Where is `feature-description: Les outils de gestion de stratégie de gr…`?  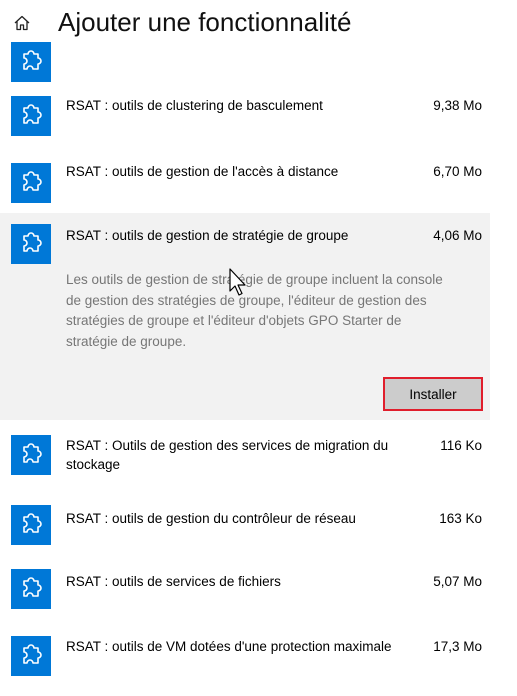
feature-description: Les outils de gestion de stratégie de gr… is located at coordinates (254, 310).